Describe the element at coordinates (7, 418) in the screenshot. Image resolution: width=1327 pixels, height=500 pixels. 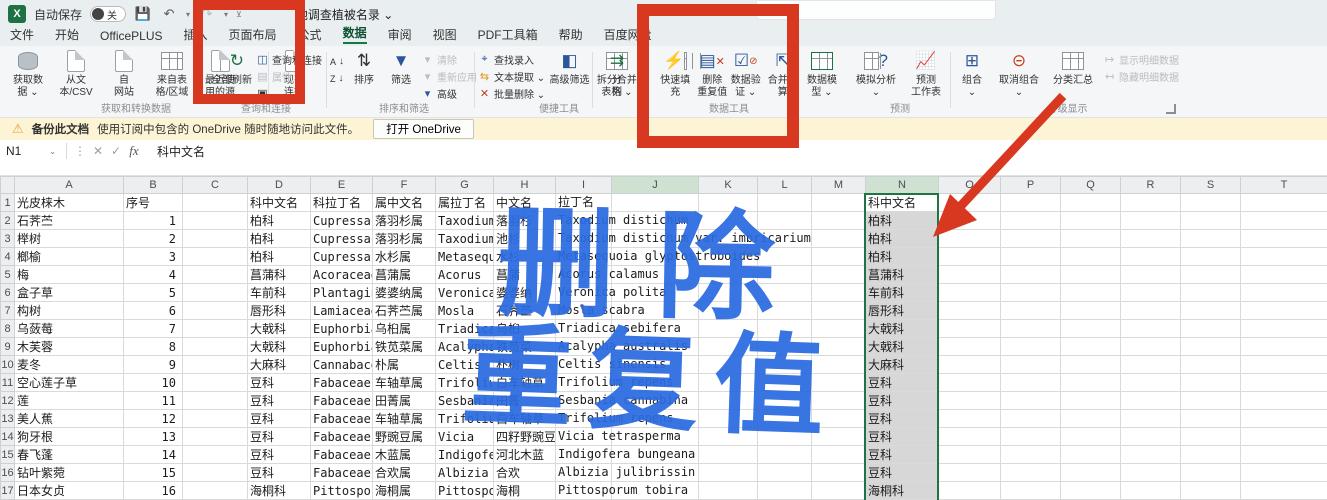
I see `row-header-13: 13` at that location.